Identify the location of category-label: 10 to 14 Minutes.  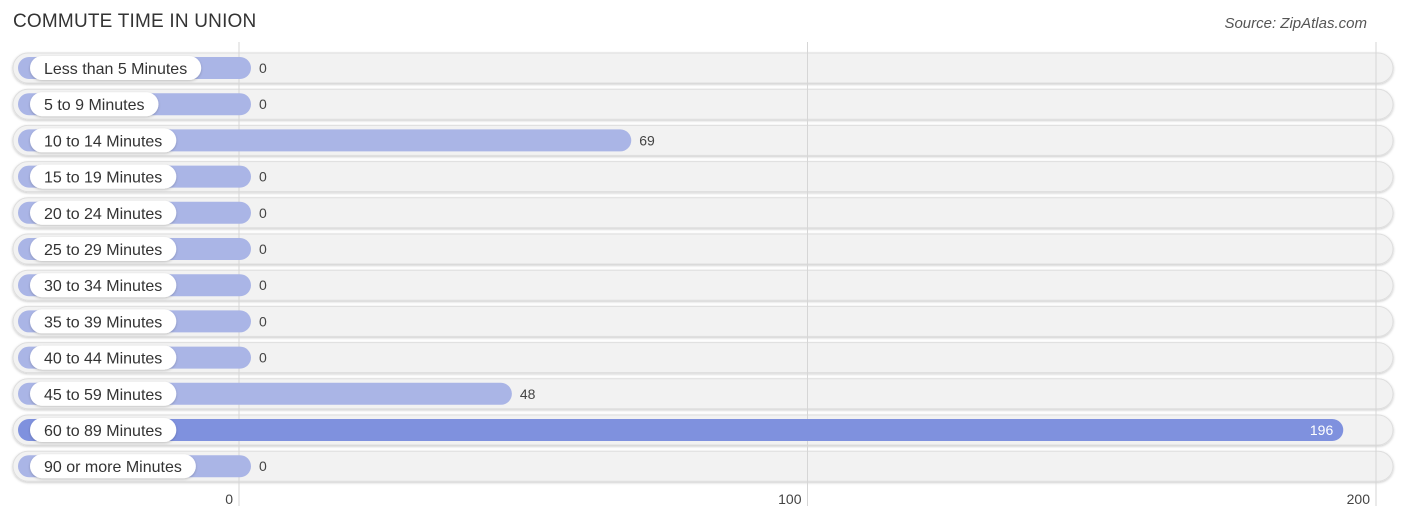
(103, 141).